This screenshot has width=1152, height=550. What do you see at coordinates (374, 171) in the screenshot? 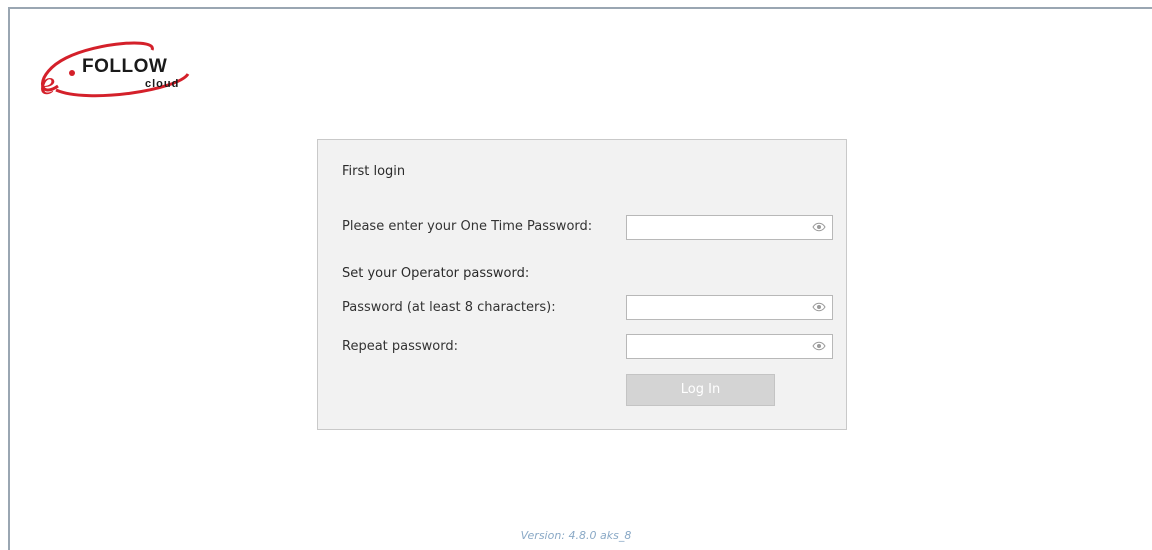
I see `panel-title: First login` at bounding box center [374, 171].